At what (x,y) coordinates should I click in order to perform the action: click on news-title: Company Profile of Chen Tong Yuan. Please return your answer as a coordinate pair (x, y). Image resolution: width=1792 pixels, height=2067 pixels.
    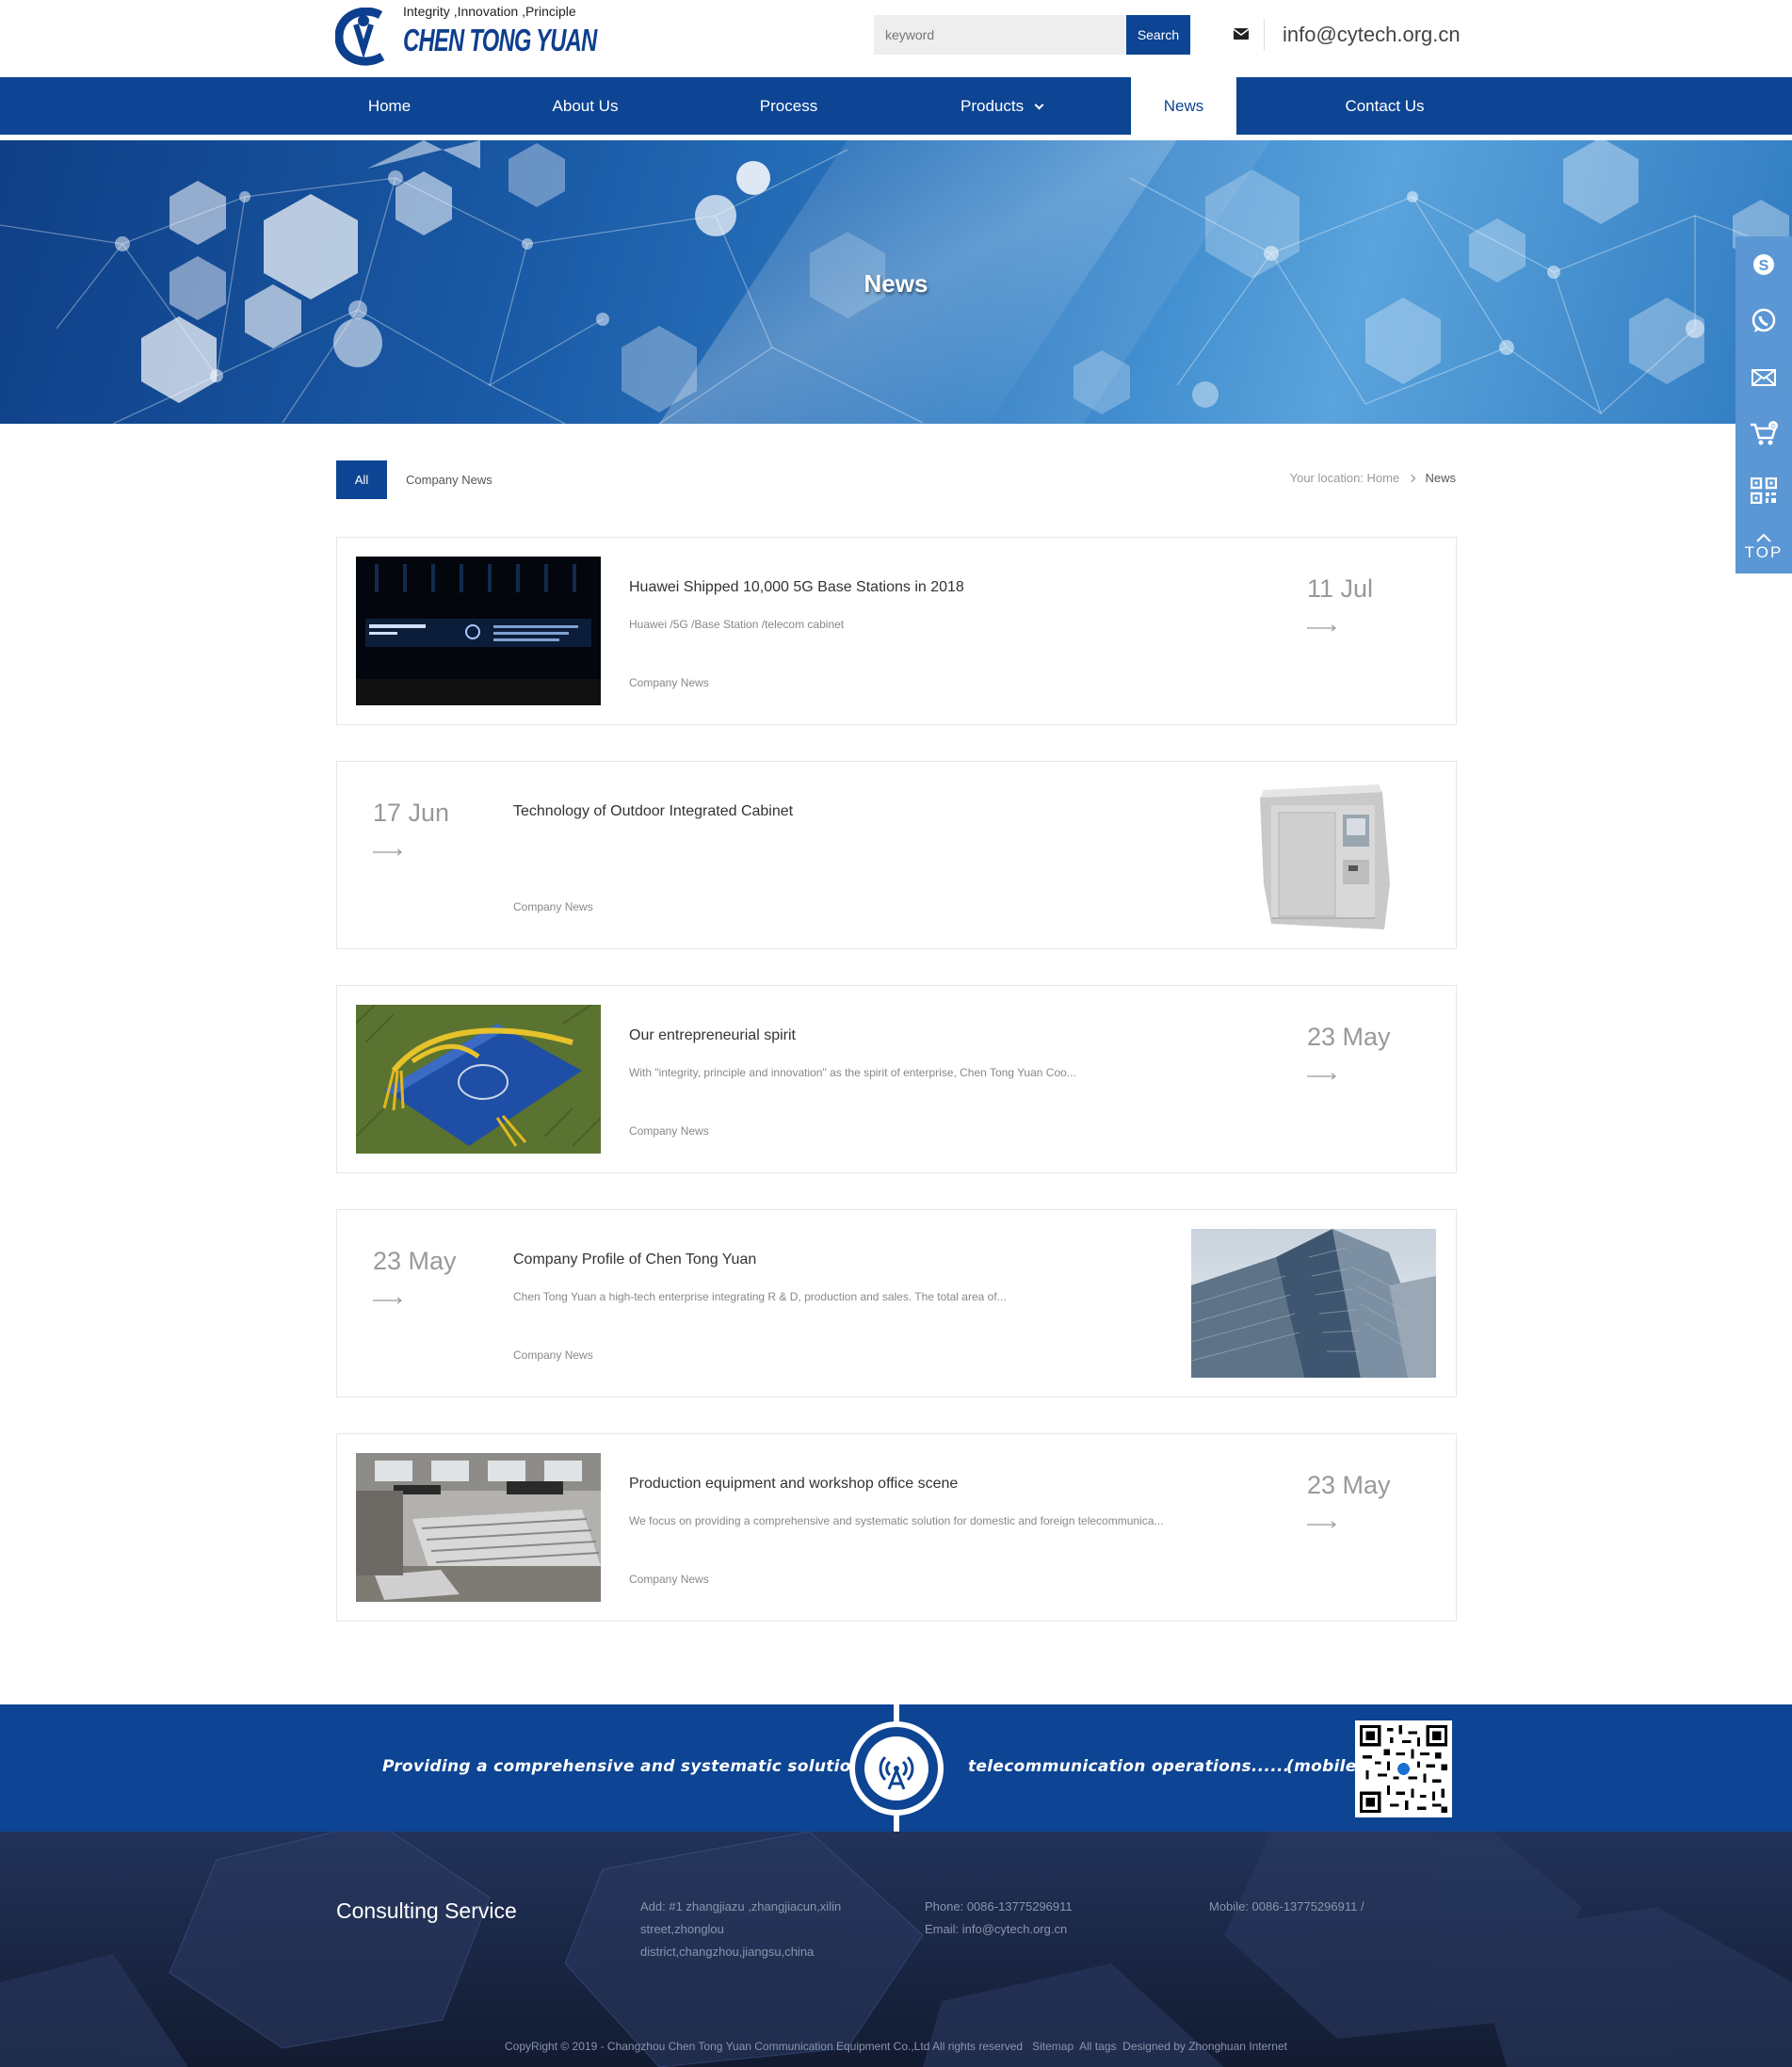
    Looking at the image, I should click on (634, 1260).